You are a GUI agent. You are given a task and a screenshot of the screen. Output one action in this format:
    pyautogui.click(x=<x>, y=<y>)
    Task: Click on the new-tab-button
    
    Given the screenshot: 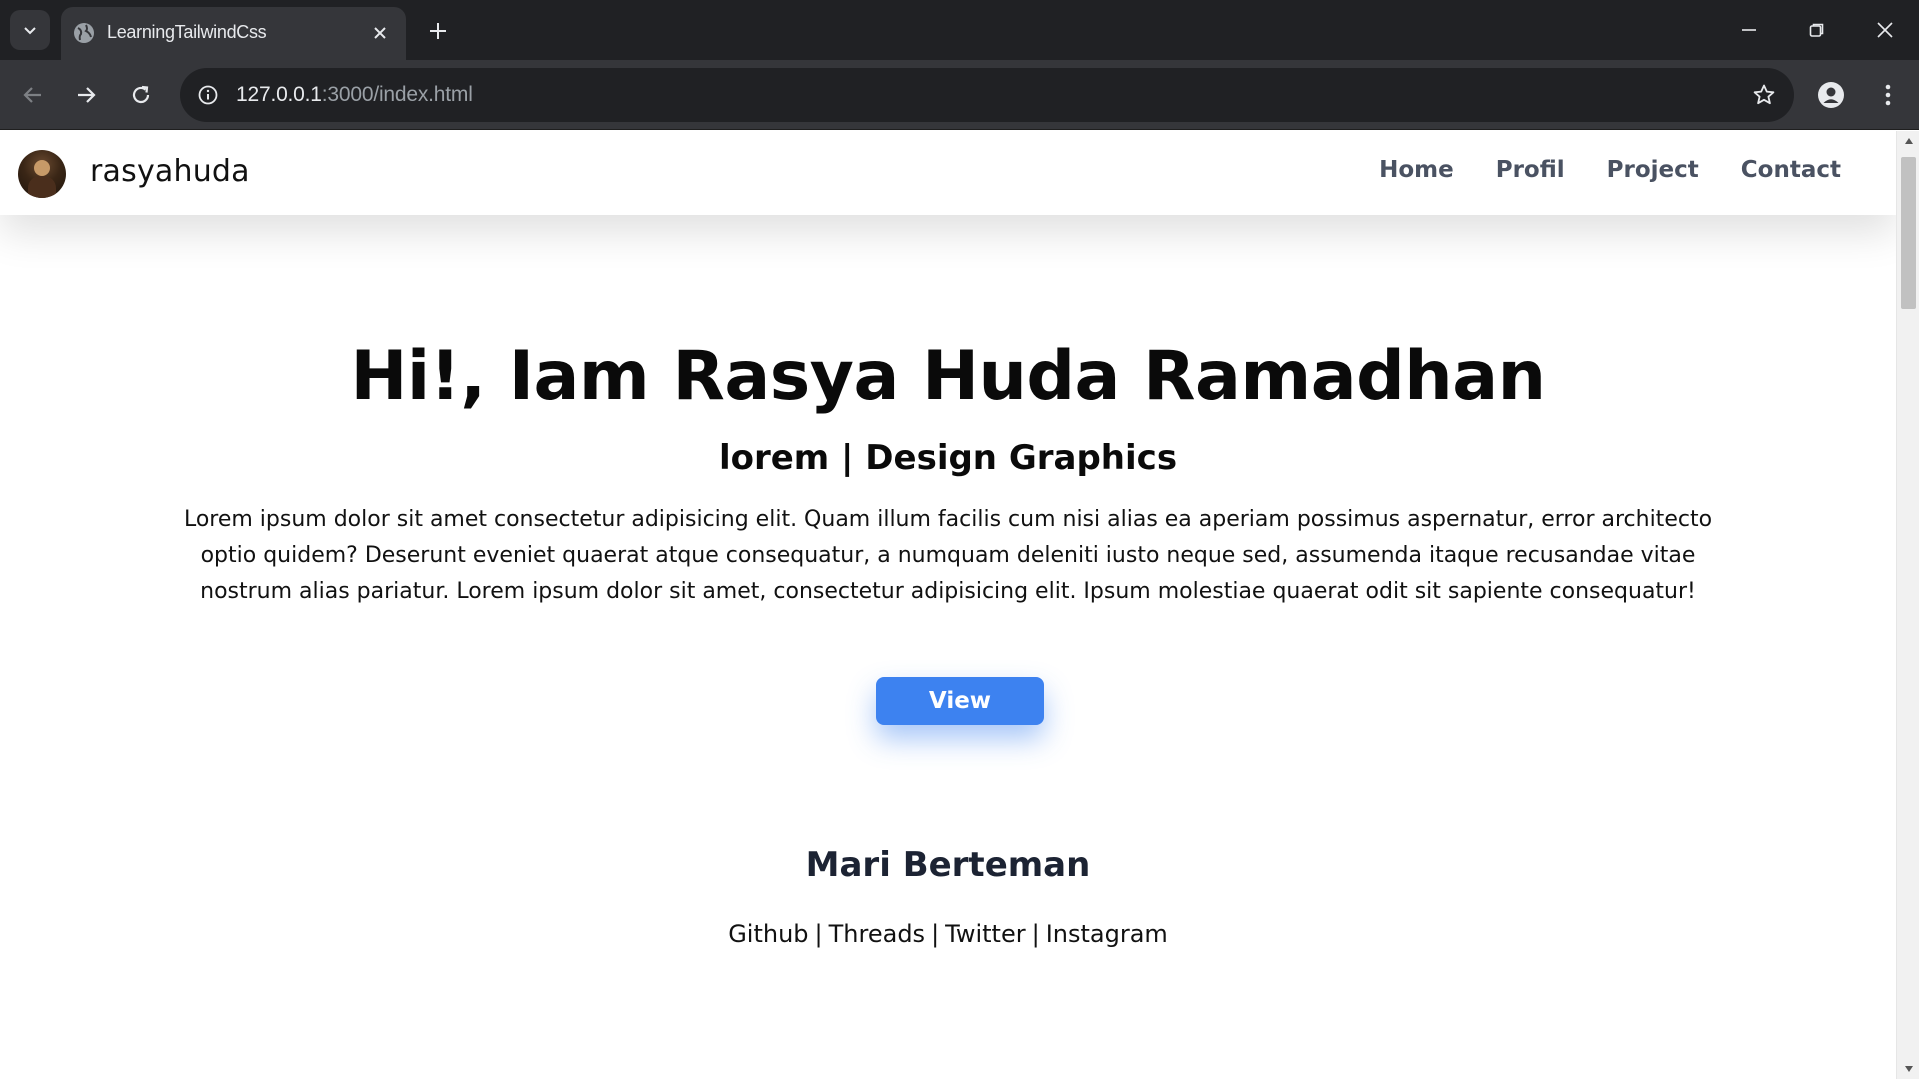 What is the action you would take?
    pyautogui.click(x=438, y=31)
    